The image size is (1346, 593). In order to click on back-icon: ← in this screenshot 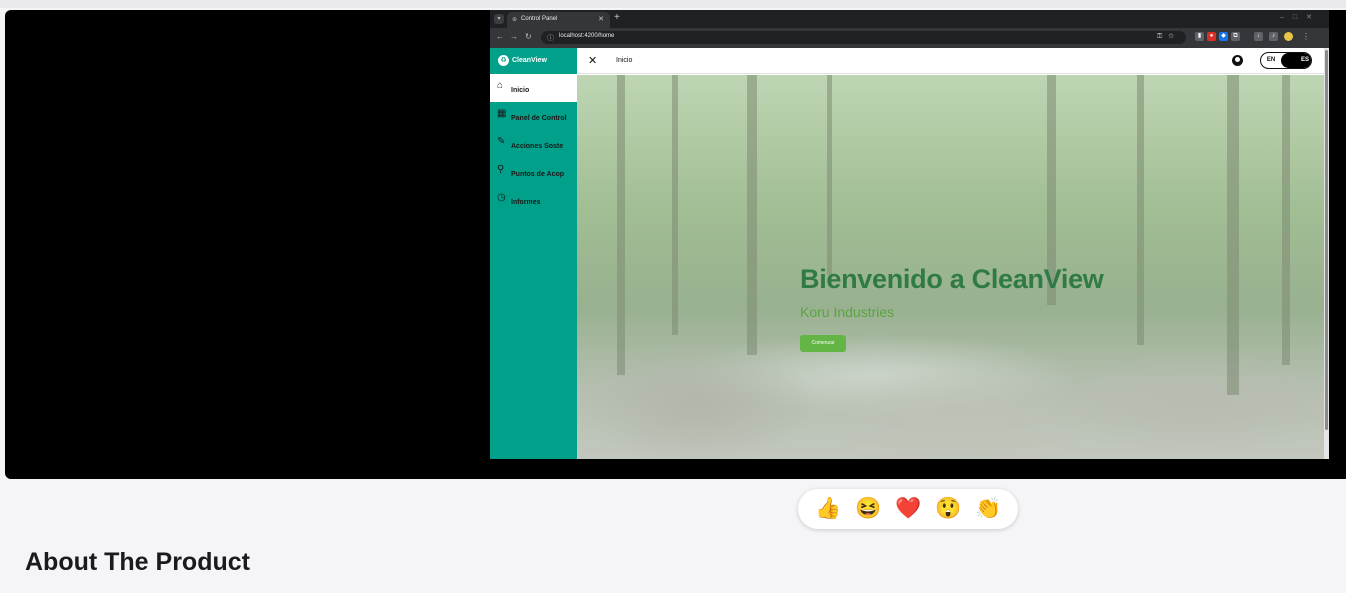, I will do `click(500, 36)`.